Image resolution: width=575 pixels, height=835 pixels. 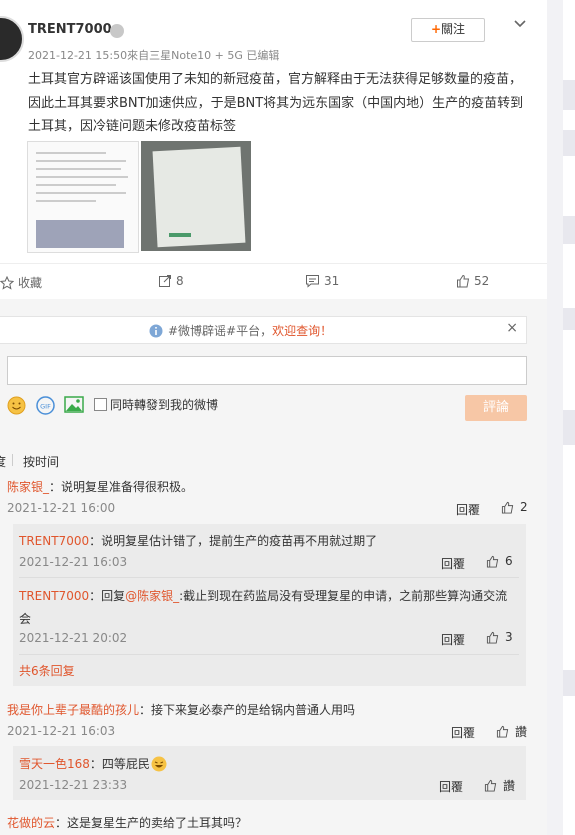 What do you see at coordinates (273, 282) in the screenshot?
I see `action-bar: 收藏 8 31 52` at bounding box center [273, 282].